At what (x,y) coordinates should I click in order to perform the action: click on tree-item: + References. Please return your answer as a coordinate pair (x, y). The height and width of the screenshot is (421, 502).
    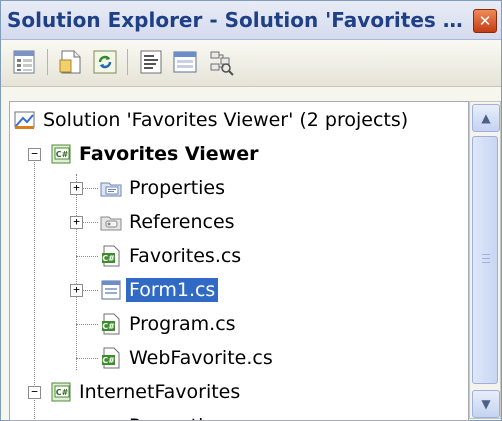
    Looking at the image, I should click on (239, 222).